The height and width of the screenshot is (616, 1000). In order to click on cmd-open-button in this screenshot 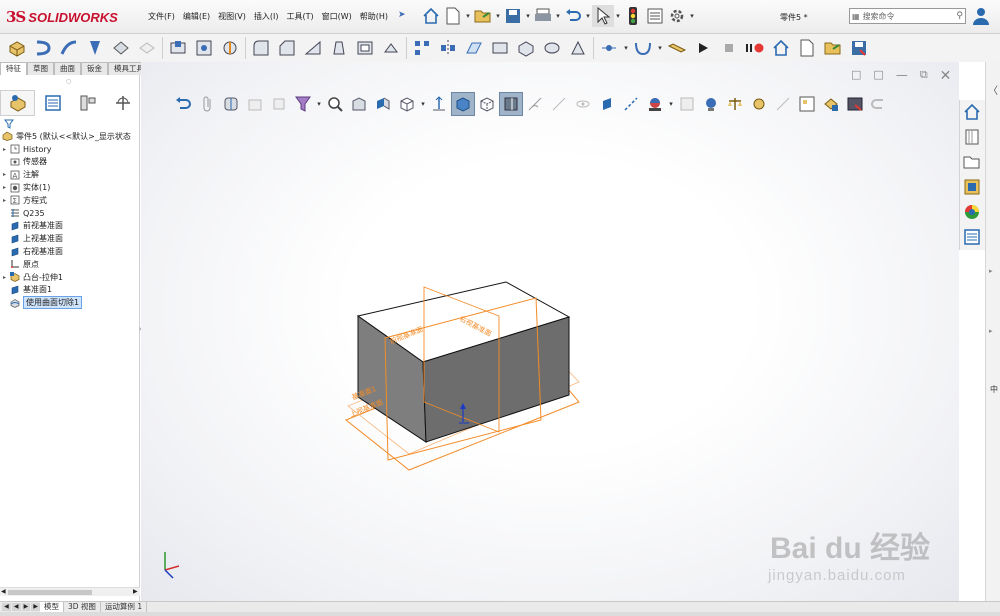, I will do `click(833, 48)`.